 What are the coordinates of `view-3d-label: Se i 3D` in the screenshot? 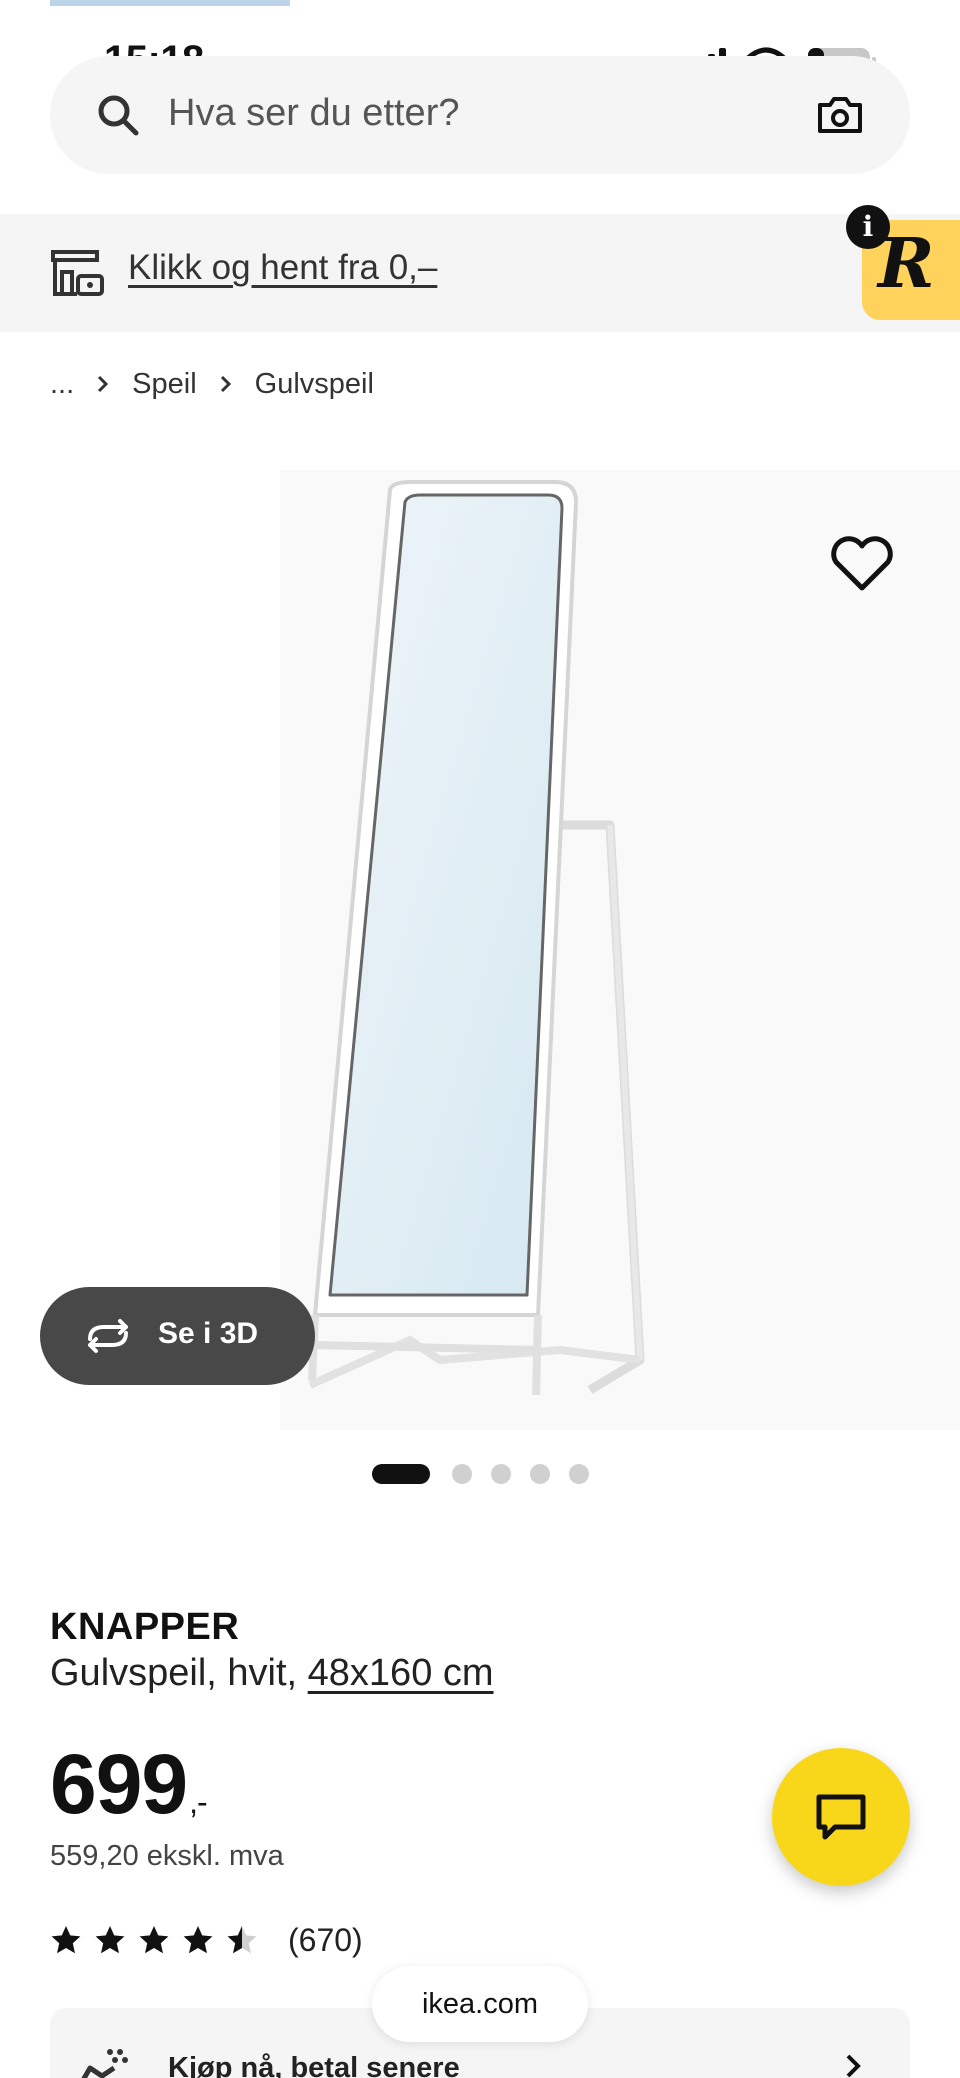 It's located at (208, 1333).